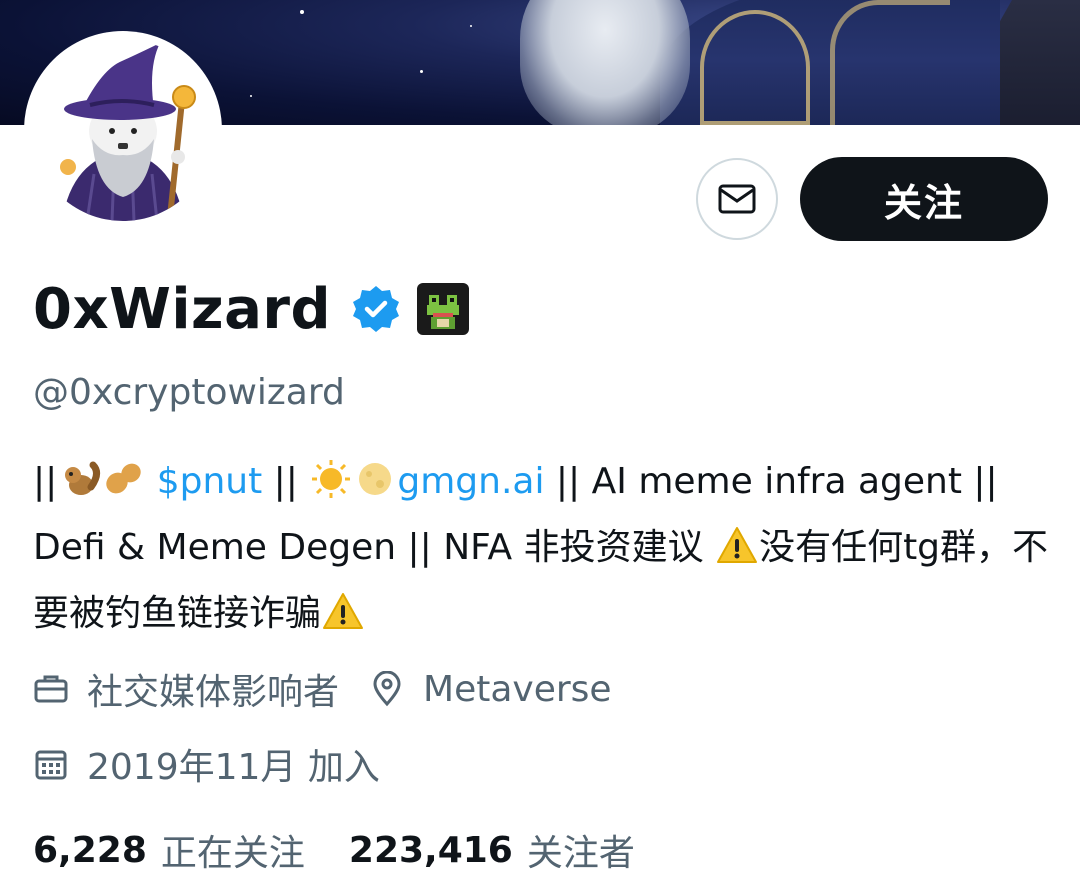  What do you see at coordinates (605, 62) in the screenshot?
I see `banner-beard` at bounding box center [605, 62].